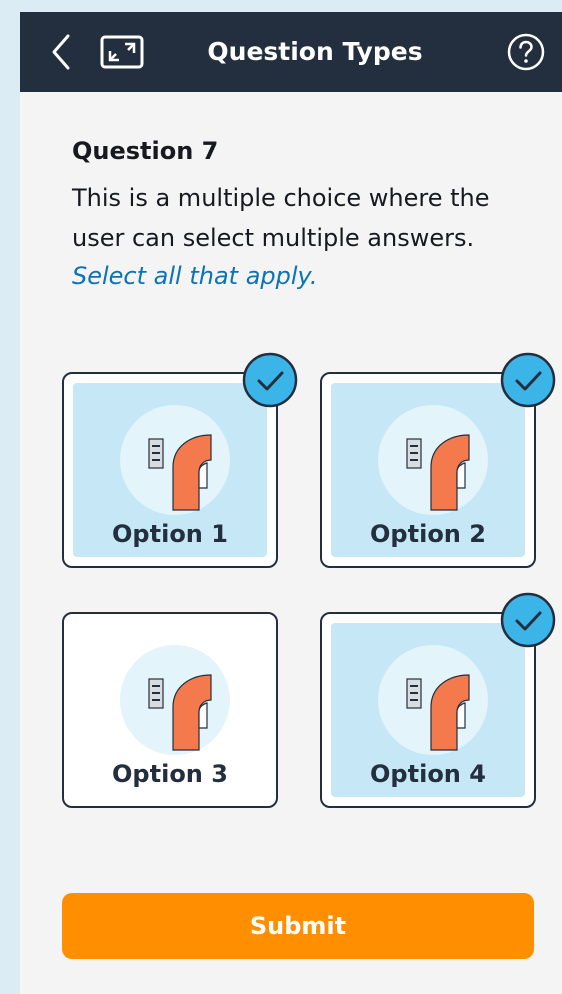 The image size is (562, 994). What do you see at coordinates (145, 151) in the screenshot?
I see `question-number: Question 7` at bounding box center [145, 151].